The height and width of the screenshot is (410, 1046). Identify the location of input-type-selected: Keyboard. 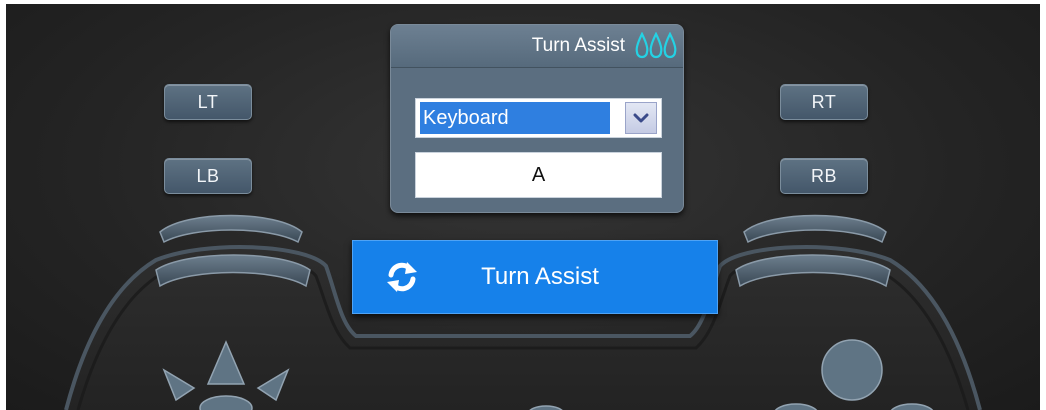
(515, 118).